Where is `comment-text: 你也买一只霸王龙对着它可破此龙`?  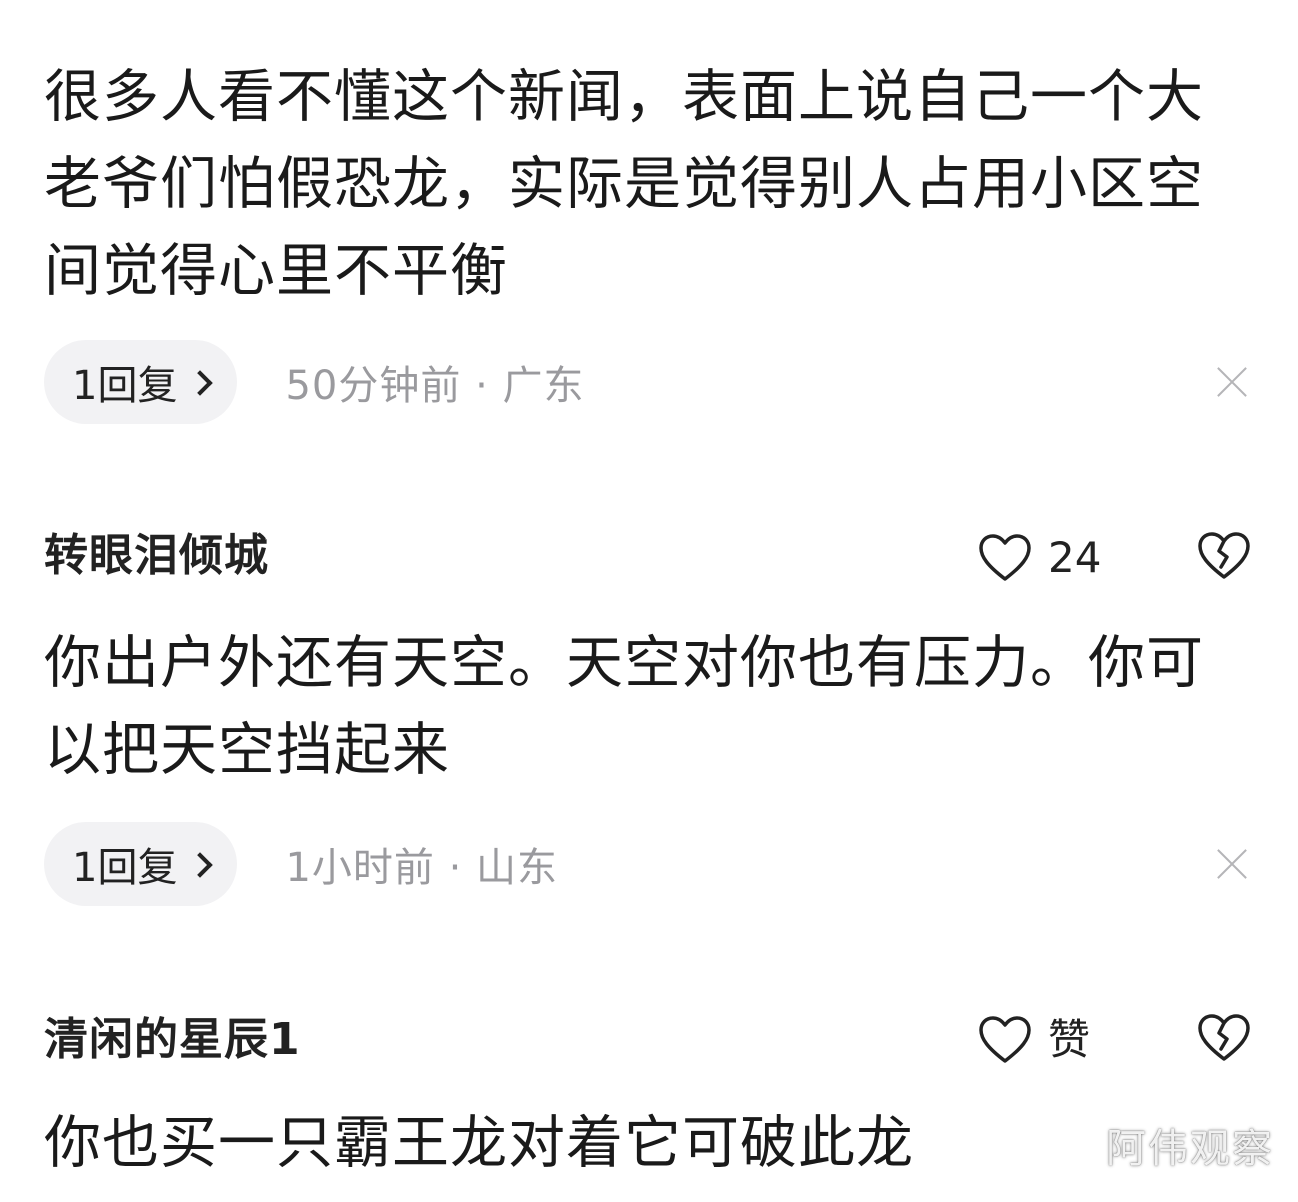 comment-text: 你也买一只霸王龙对着它可破此龙 is located at coordinates (479, 1143).